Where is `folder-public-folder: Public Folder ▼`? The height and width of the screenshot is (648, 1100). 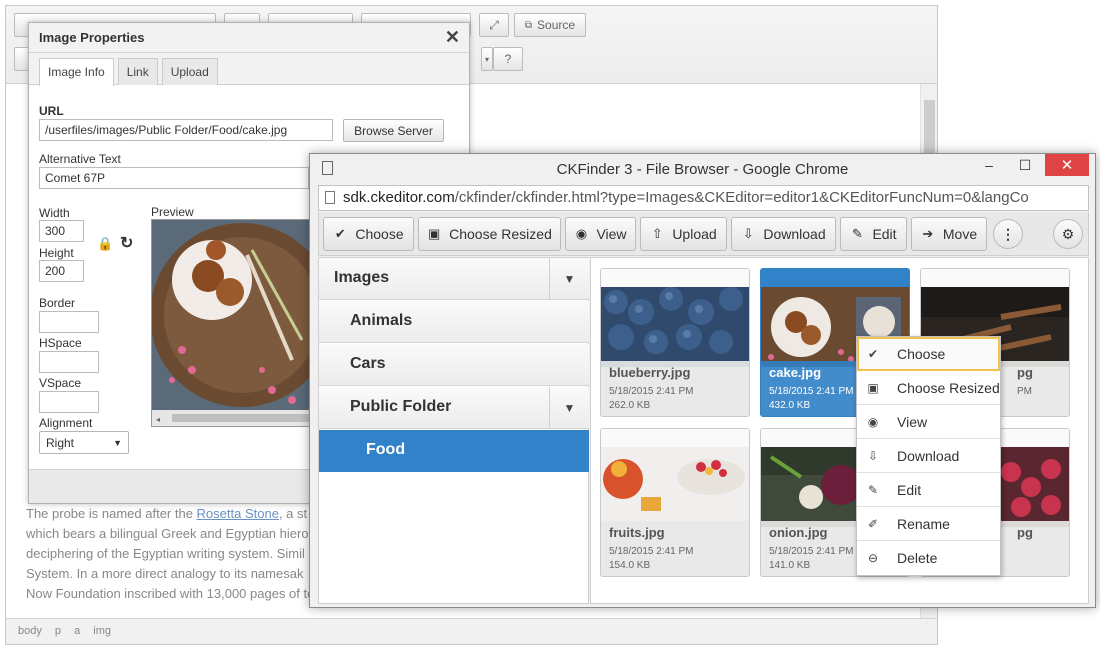
folder-public-folder: Public Folder ▼ is located at coordinates (454, 408).